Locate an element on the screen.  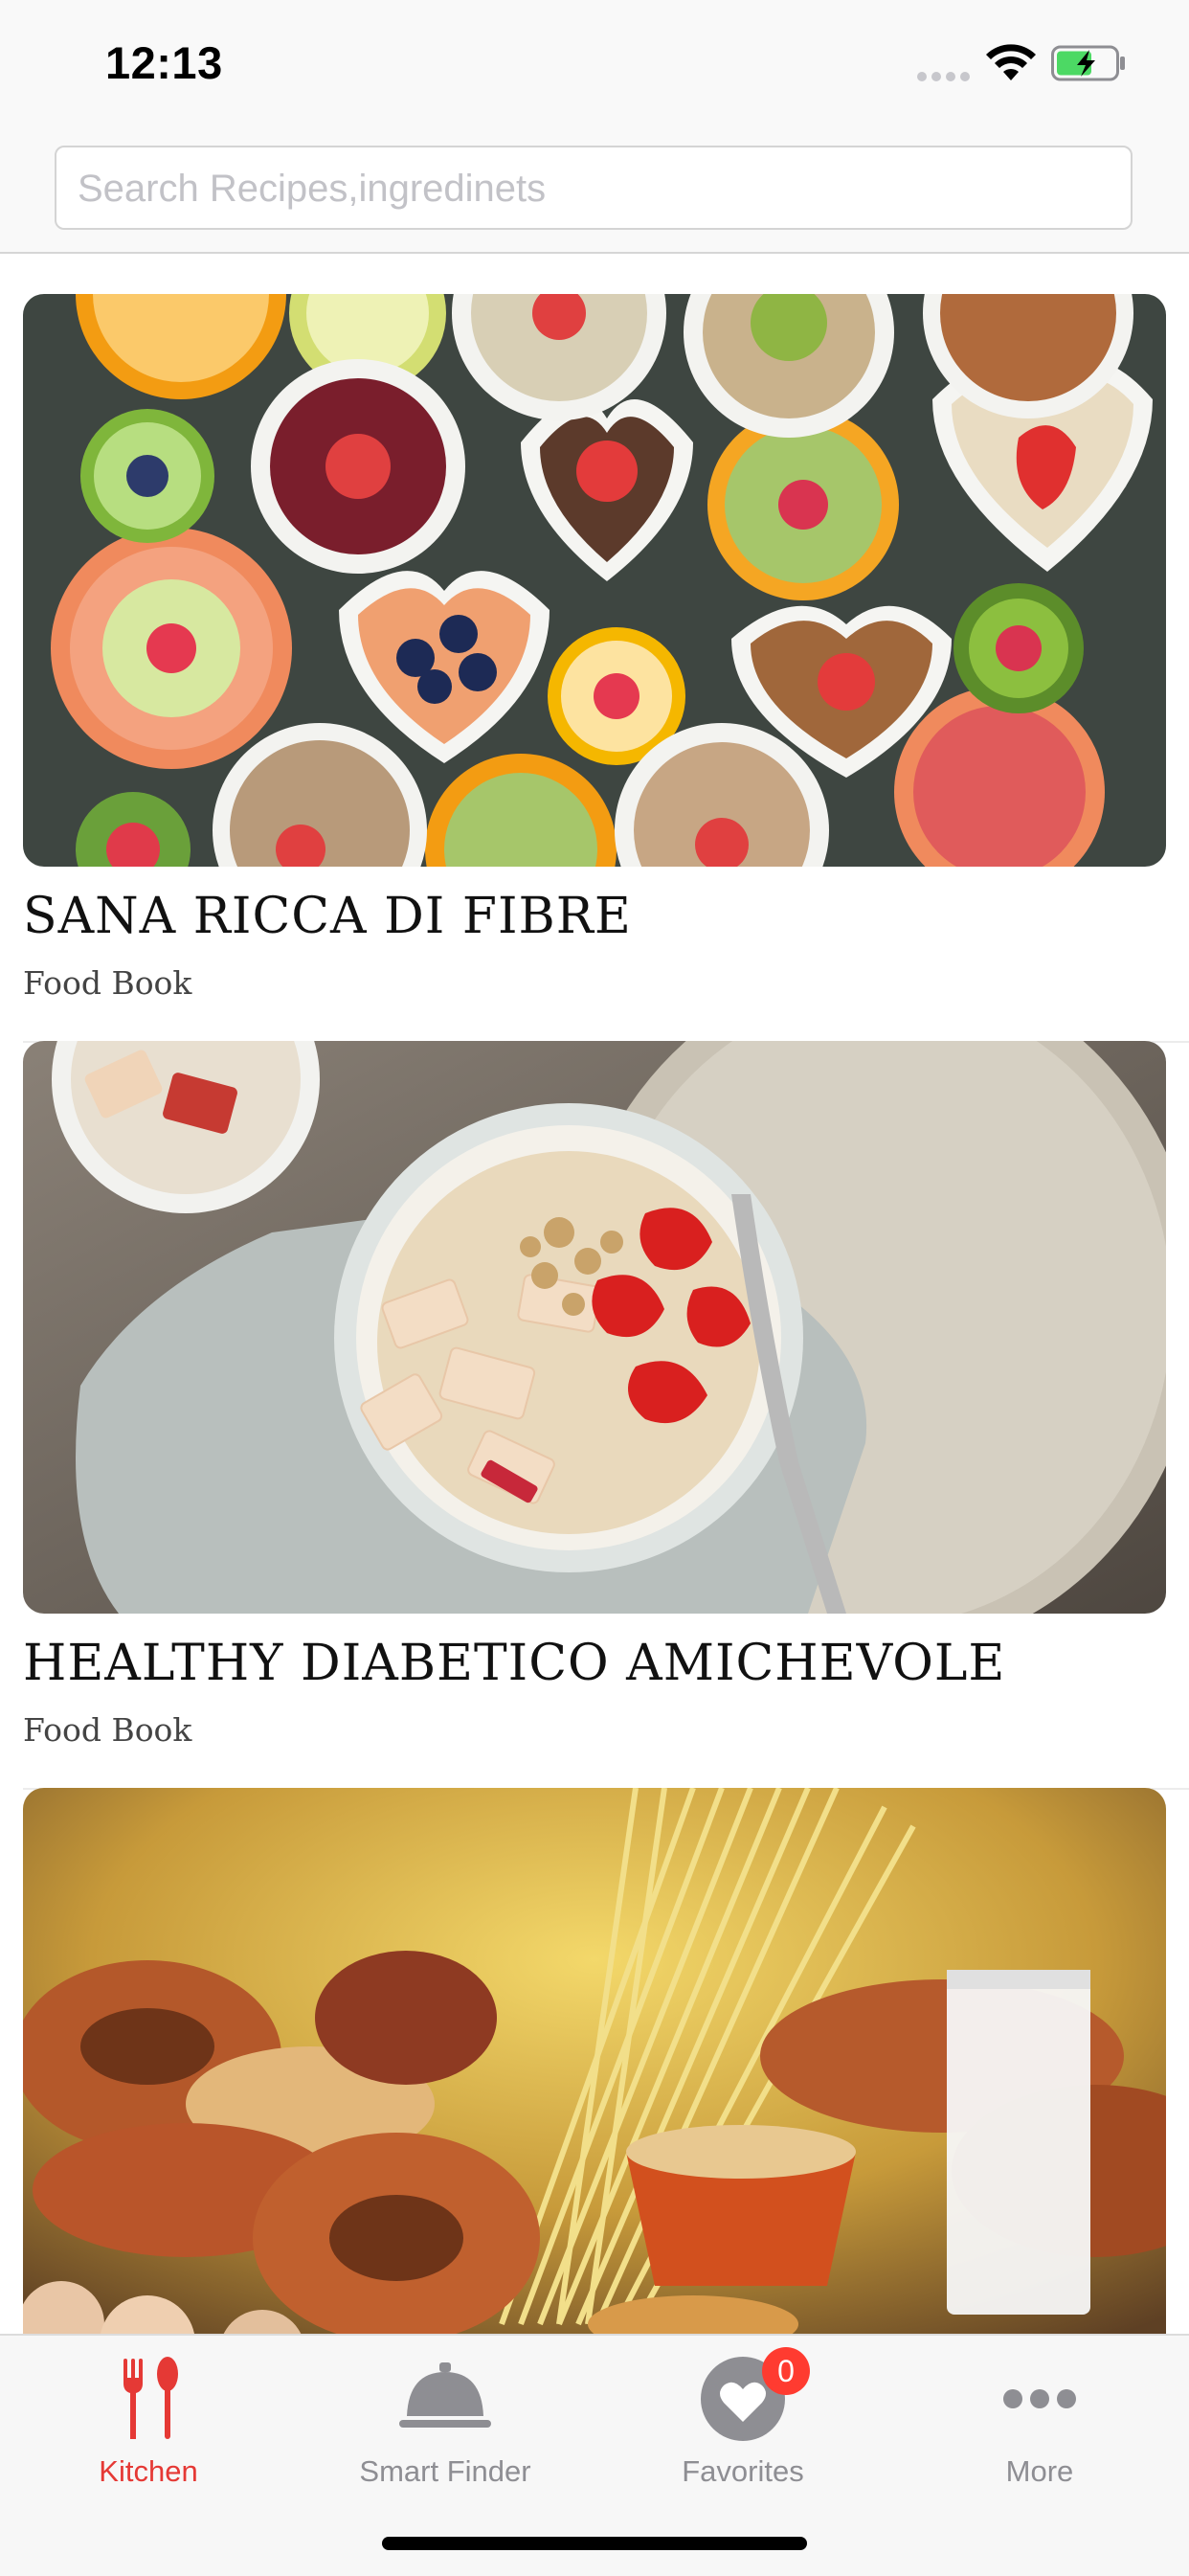
recipe-title: HEALTHY DIABETICO AMICHEVOLE is located at coordinates (514, 1663).